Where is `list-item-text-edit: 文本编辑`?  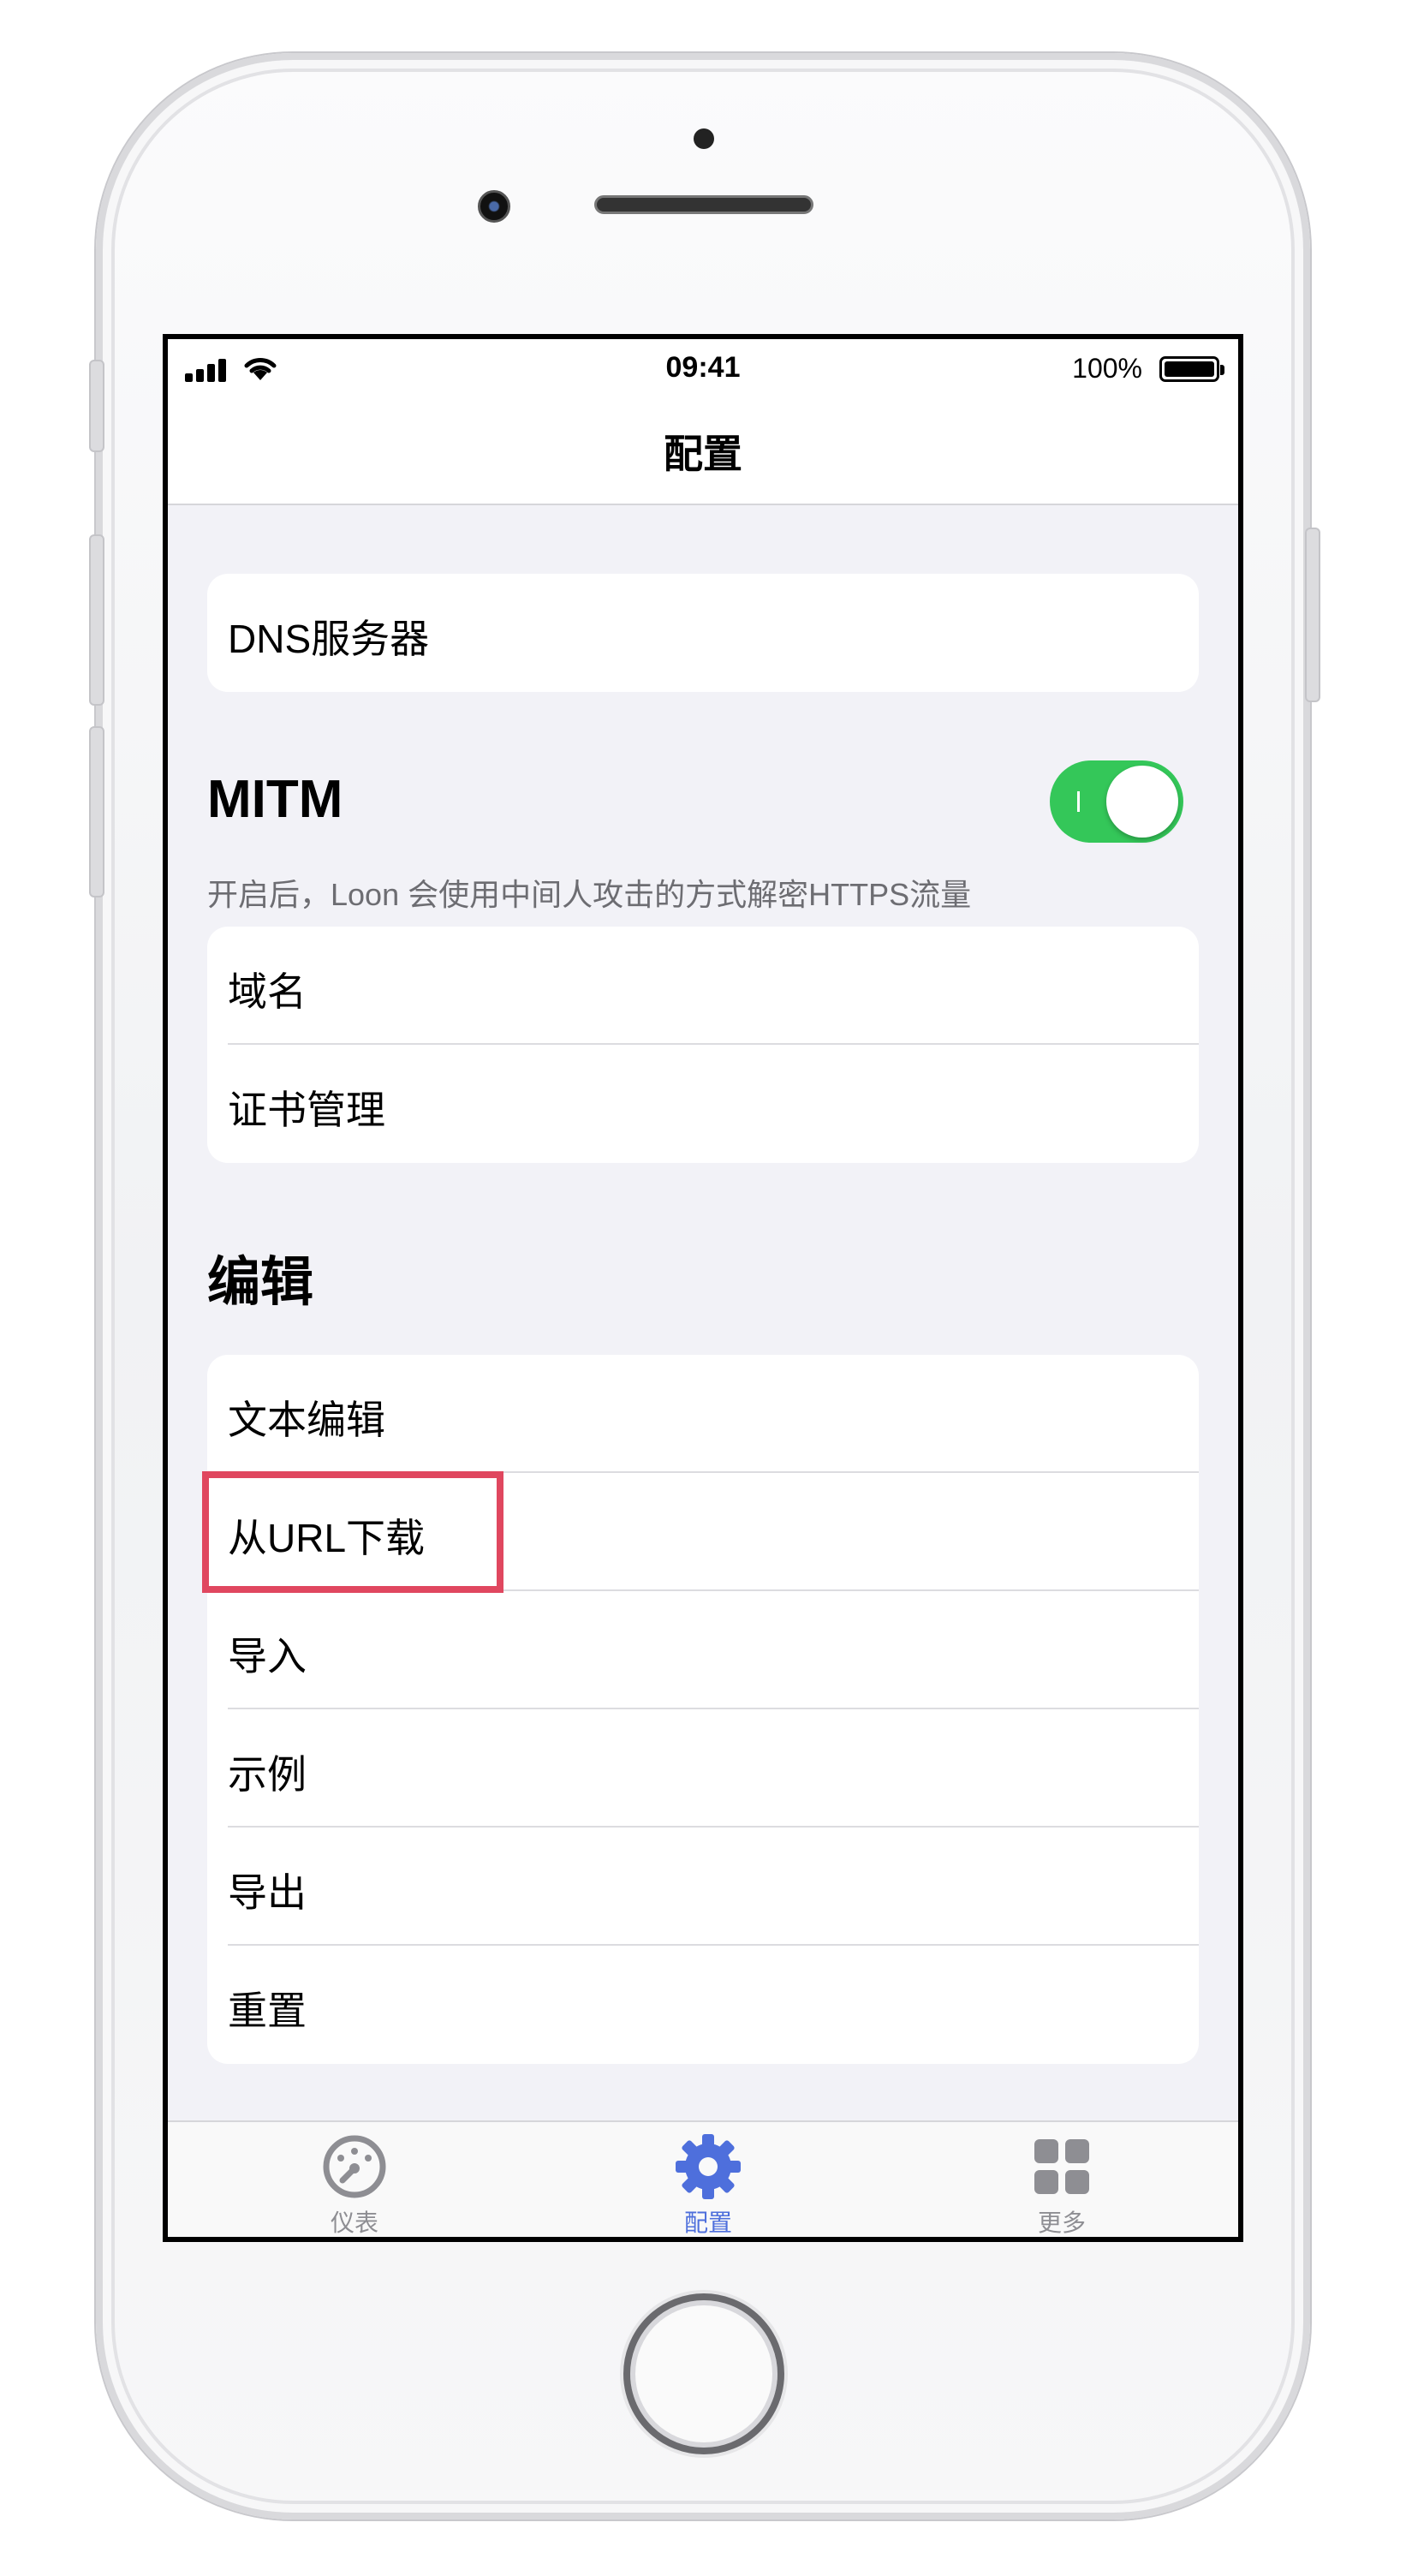 list-item-text-edit: 文本编辑 is located at coordinates (703, 1414).